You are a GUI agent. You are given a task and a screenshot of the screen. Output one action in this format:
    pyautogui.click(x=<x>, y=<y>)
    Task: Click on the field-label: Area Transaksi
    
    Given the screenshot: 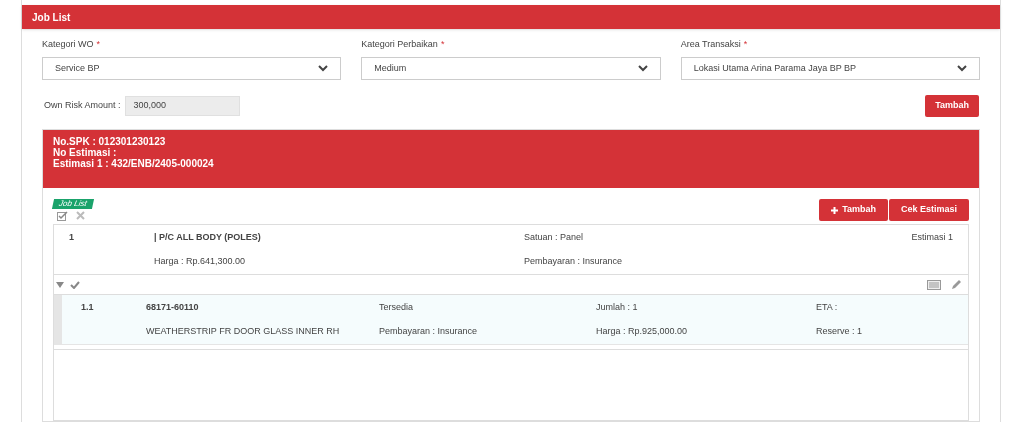 What is the action you would take?
    pyautogui.click(x=710, y=45)
    